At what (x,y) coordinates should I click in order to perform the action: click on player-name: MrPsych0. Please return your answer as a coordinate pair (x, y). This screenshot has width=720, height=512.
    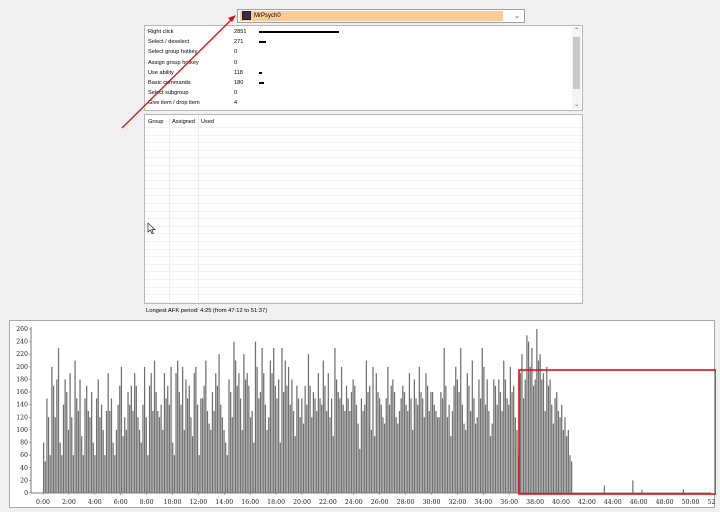
    Looking at the image, I should click on (267, 16).